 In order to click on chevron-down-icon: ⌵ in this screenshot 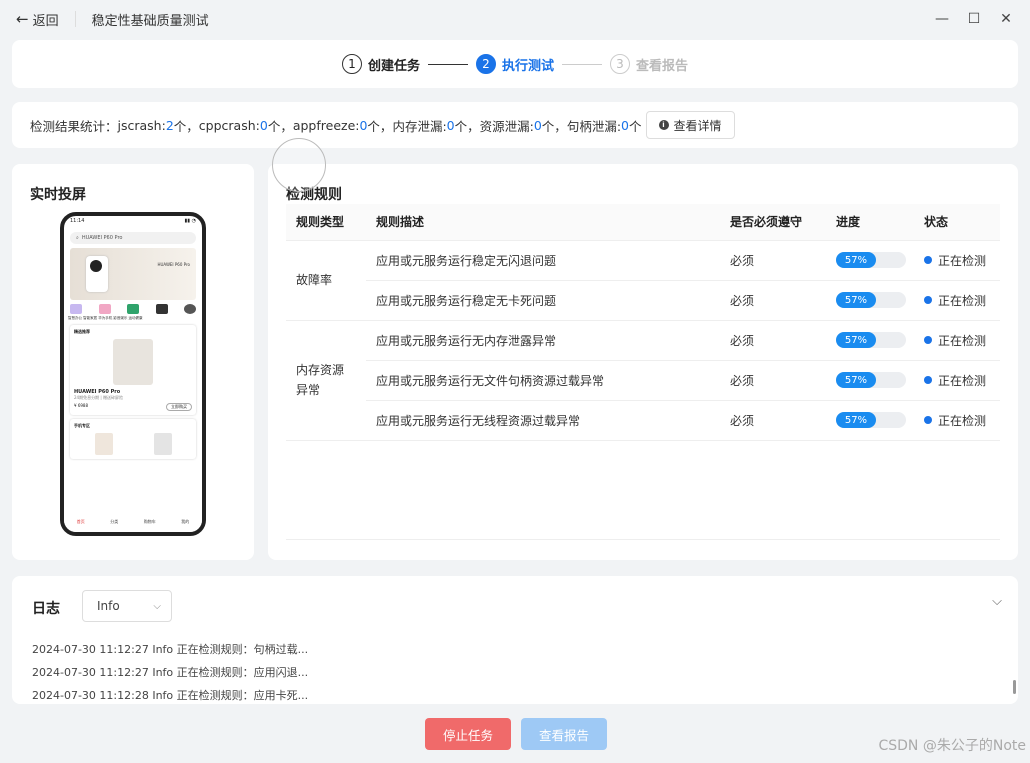, I will do `click(157, 606)`.